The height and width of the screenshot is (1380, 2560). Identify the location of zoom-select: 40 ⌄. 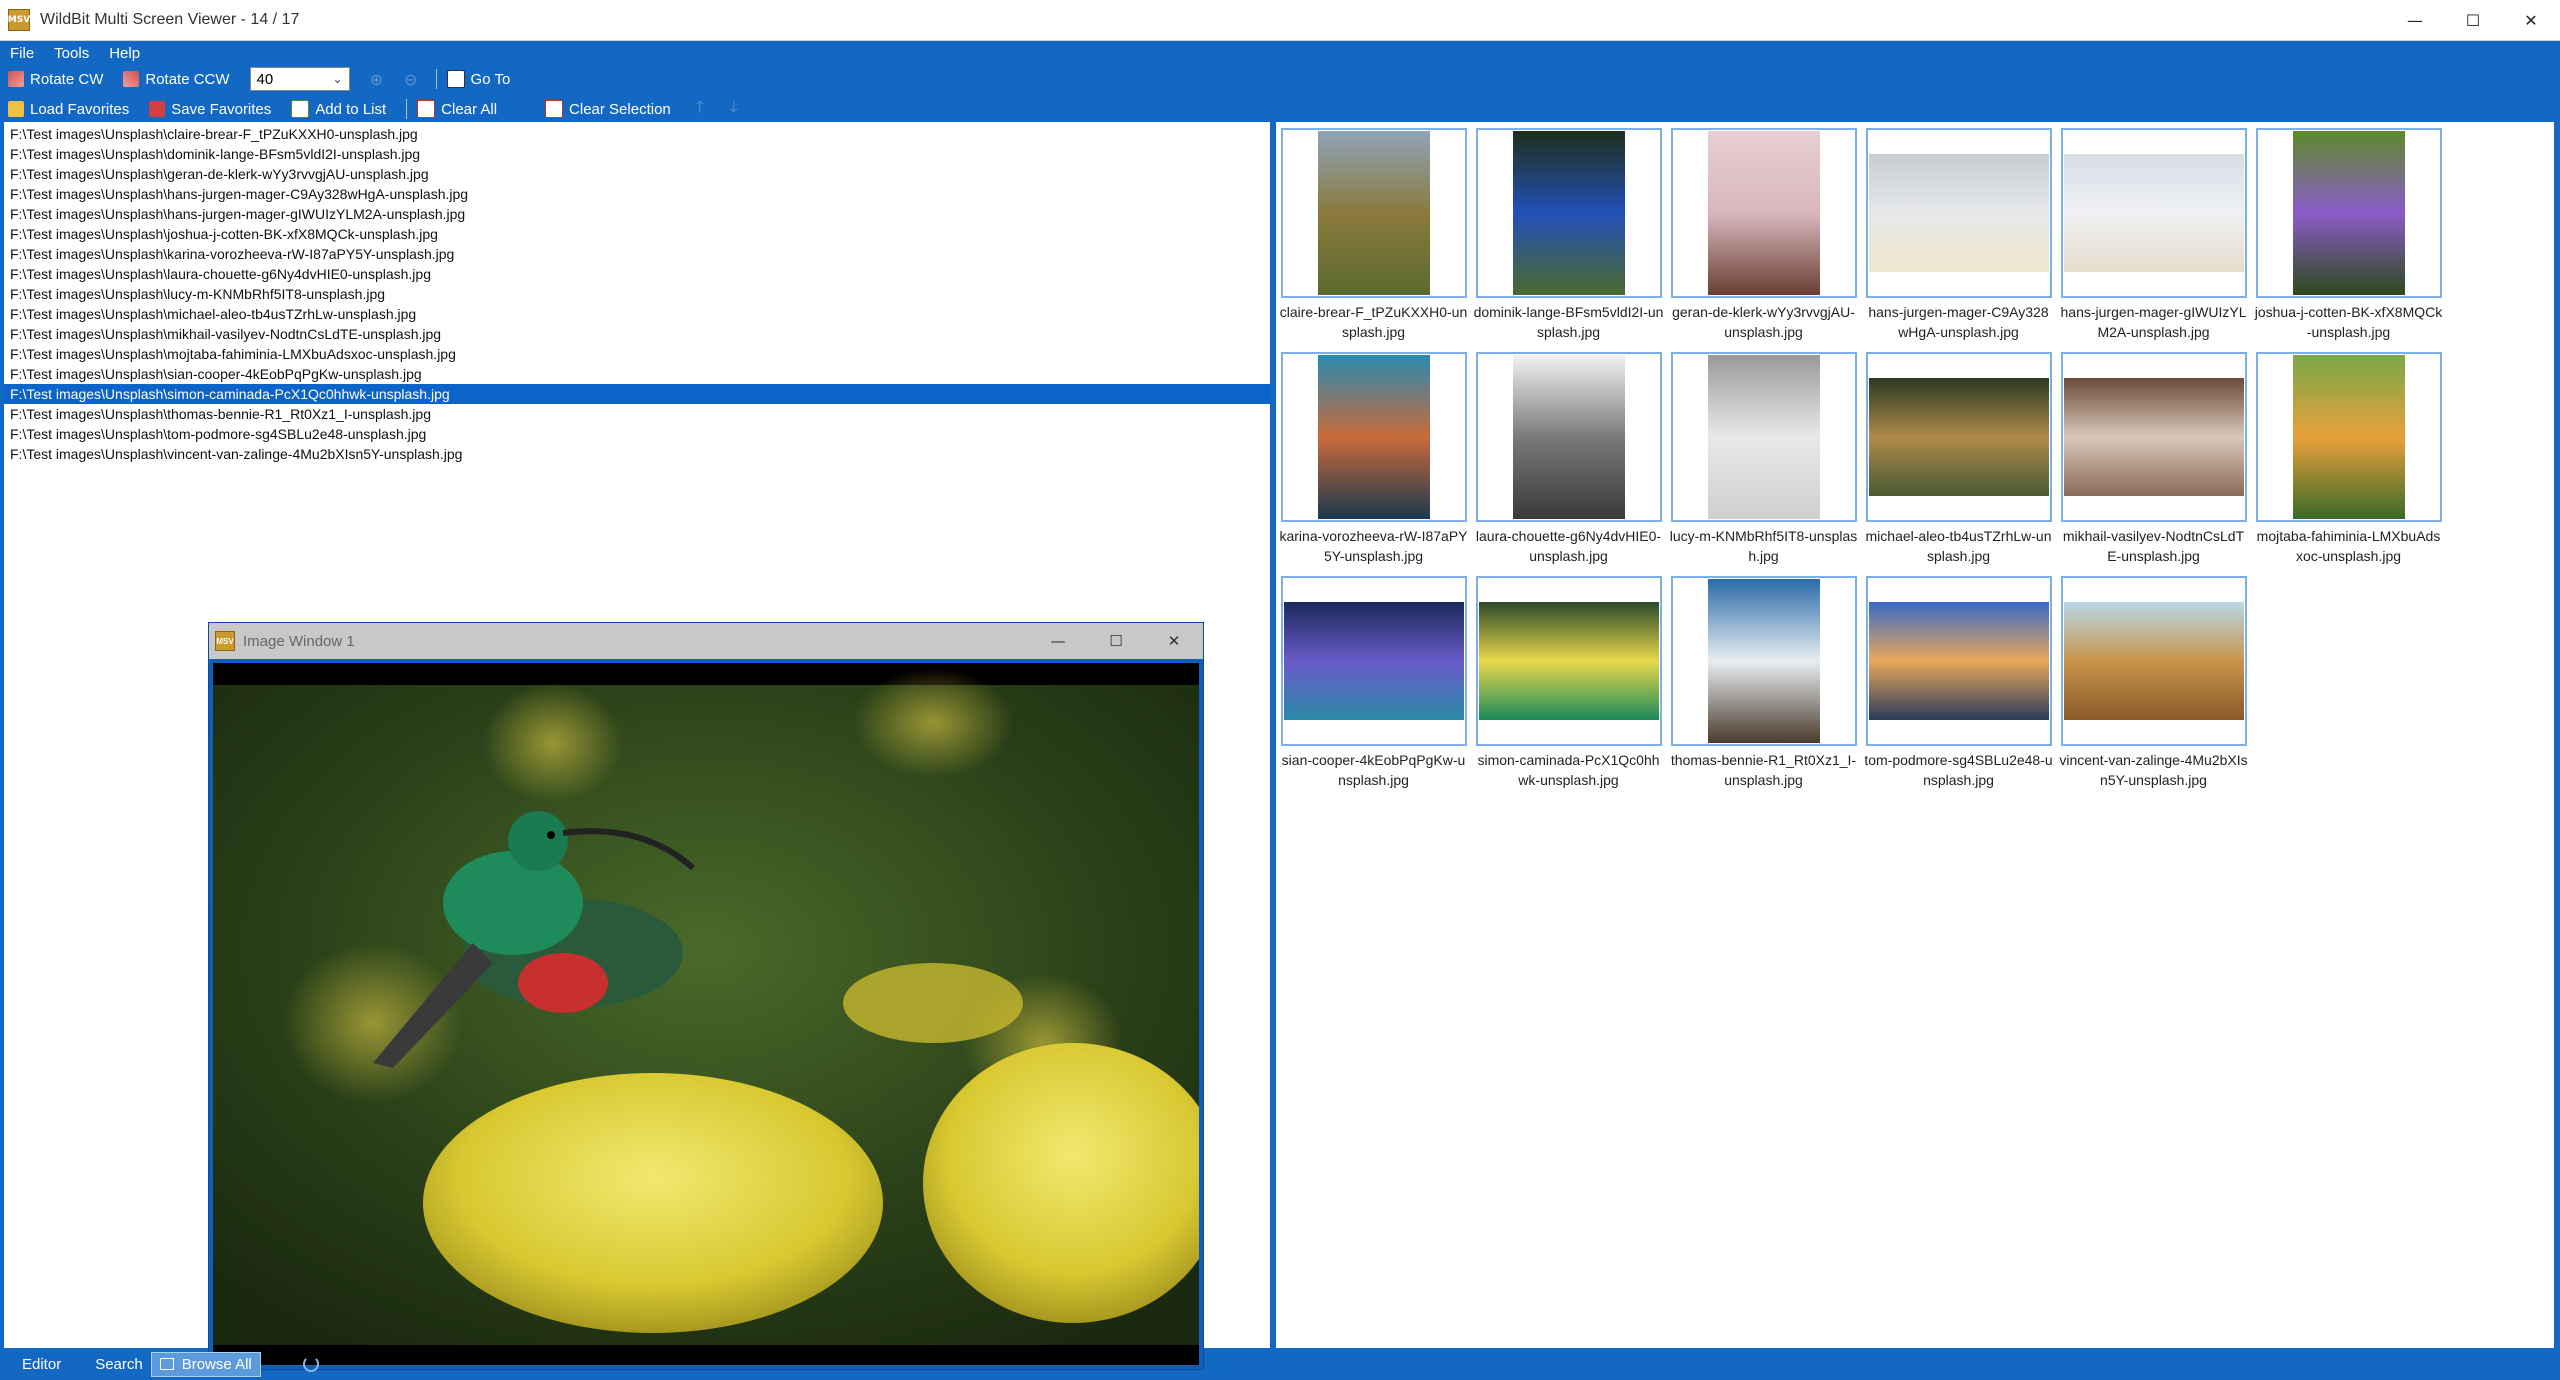
(299, 79).